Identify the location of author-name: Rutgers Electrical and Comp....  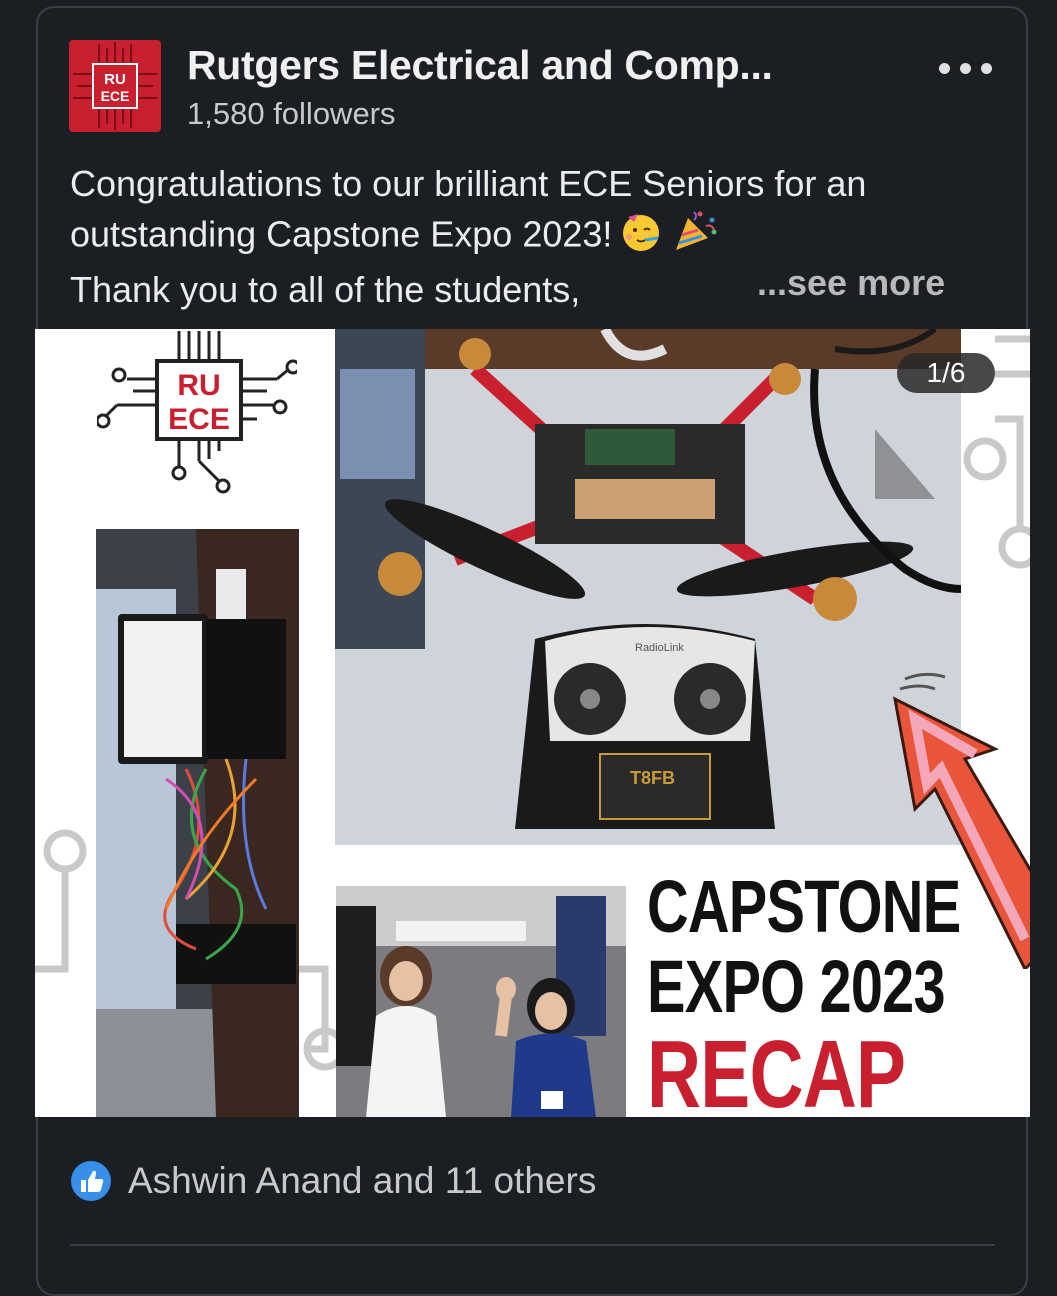
(480, 65).